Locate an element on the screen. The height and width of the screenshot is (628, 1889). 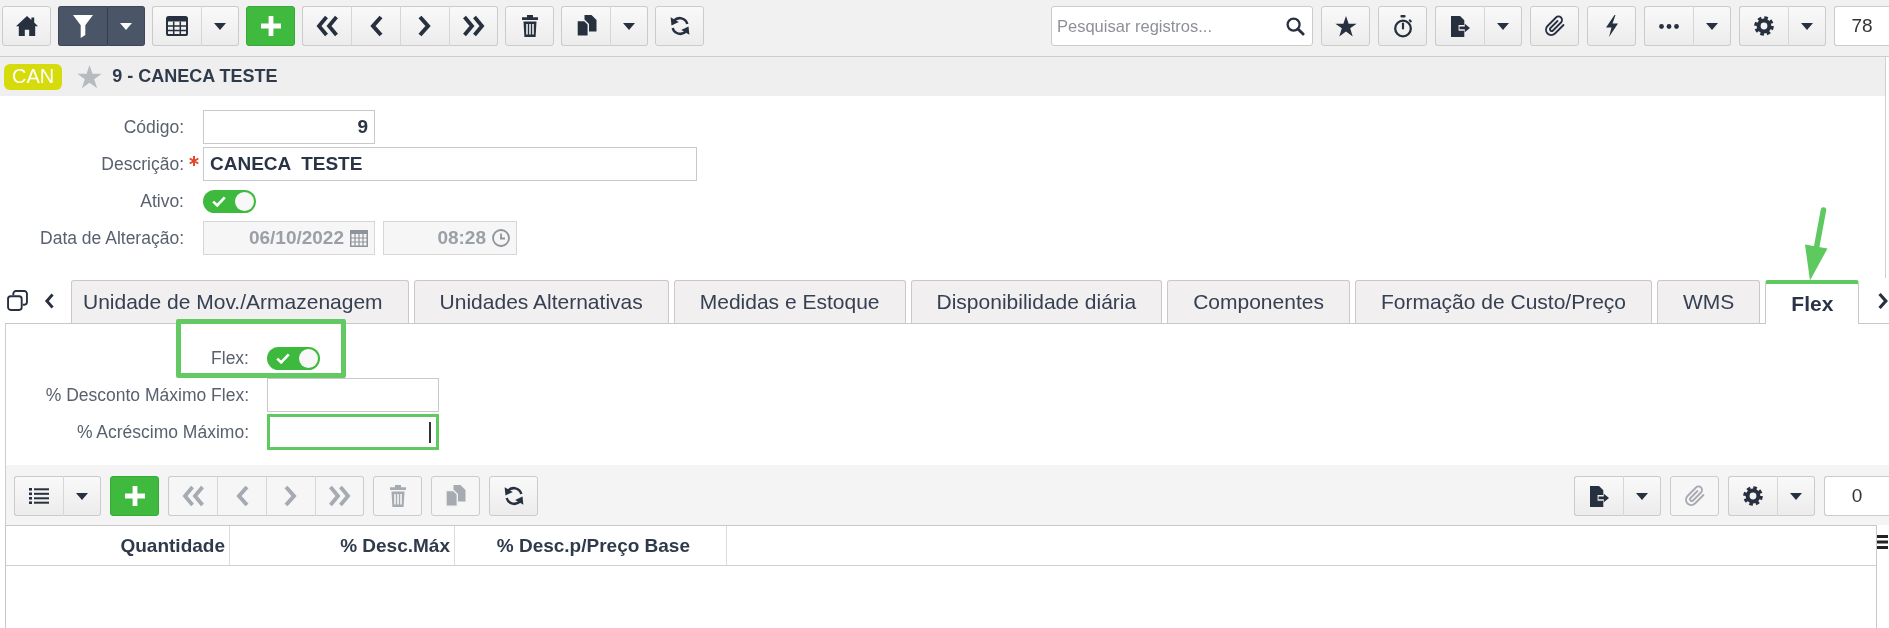
funnel-icon is located at coordinates (83, 26).